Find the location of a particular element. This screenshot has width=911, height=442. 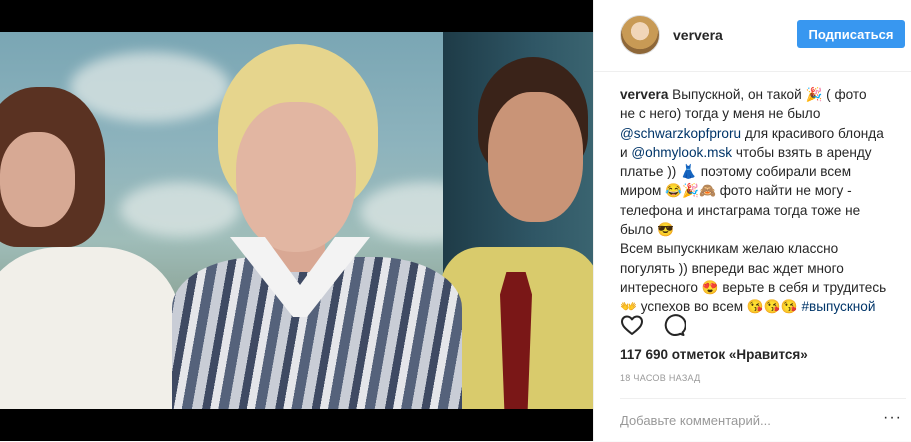

person-left-face is located at coordinates (37, 179).